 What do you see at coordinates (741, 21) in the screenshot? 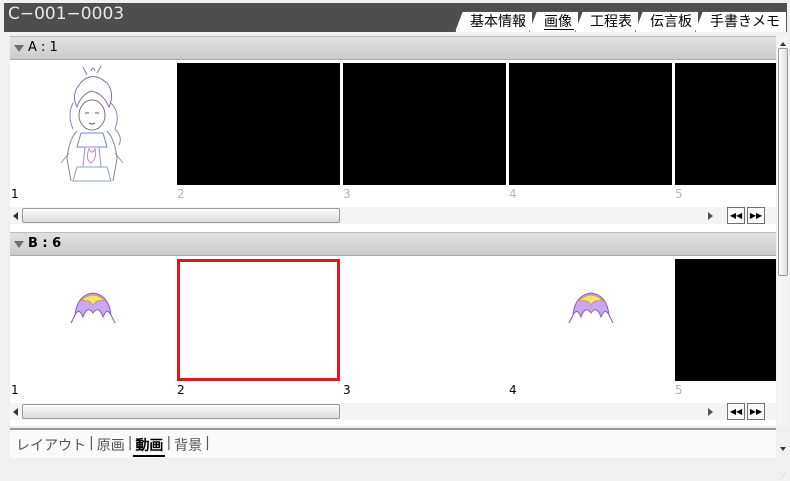
I see `tab-handwritten-memo: 手書きメモ` at bounding box center [741, 21].